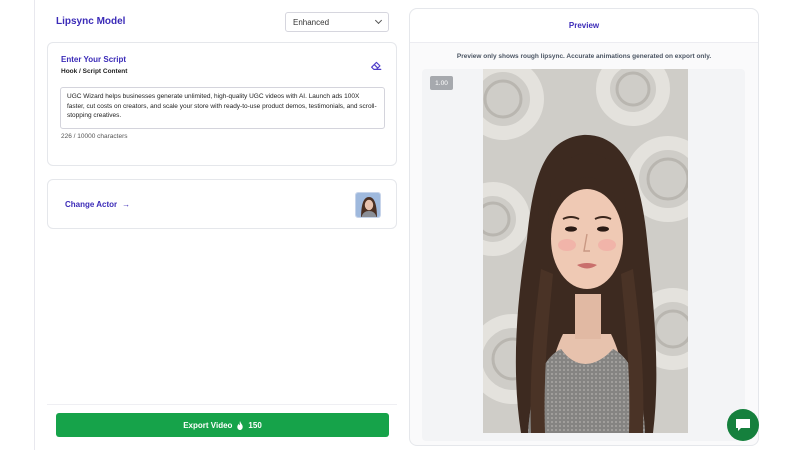 The height and width of the screenshot is (450, 800). Describe the element at coordinates (91, 204) in the screenshot. I see `change-actor-label: Change Actor` at that location.